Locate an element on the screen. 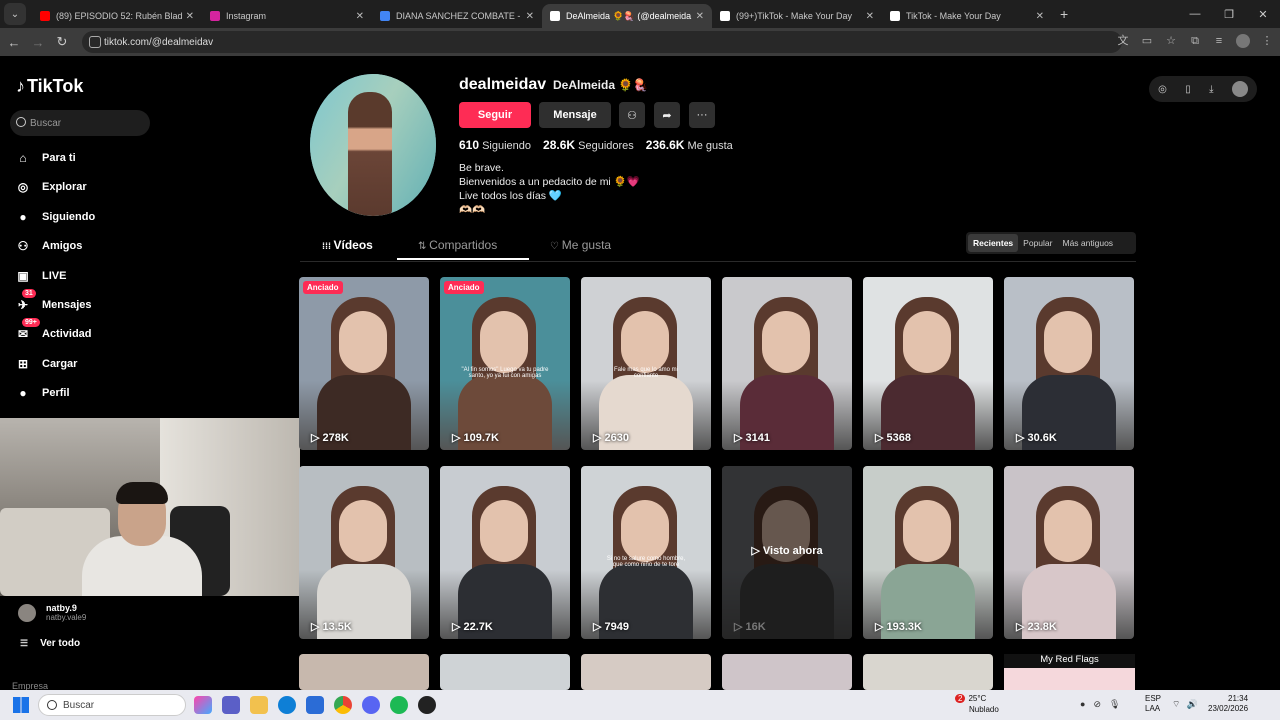 The height and width of the screenshot is (720, 1280). url-field: tiktok.com/@dealmeidav is located at coordinates (602, 42).